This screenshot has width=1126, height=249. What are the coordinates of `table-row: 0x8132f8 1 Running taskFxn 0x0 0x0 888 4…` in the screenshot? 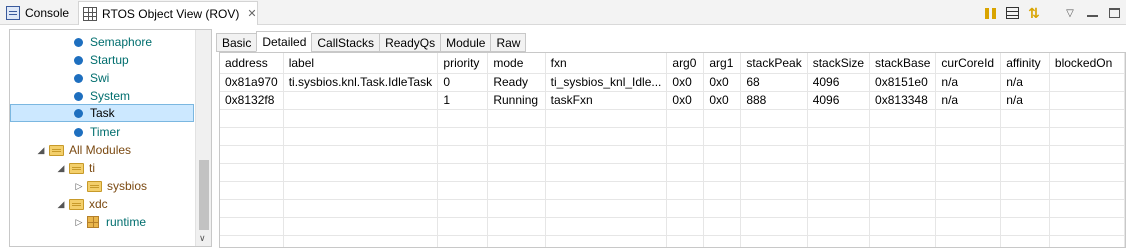 It's located at (672, 100).